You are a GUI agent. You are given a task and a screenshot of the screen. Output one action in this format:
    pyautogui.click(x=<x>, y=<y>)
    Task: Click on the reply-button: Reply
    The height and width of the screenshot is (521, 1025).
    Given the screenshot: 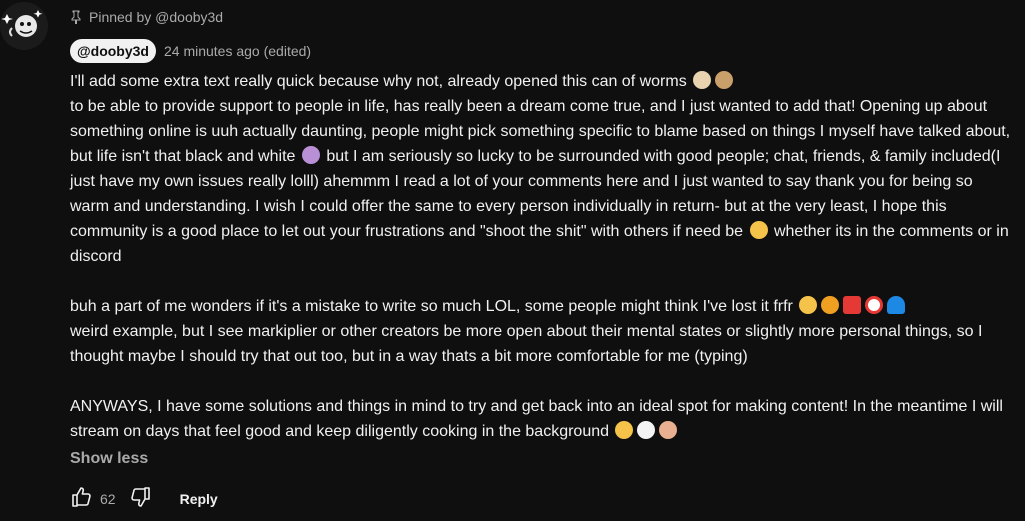 What is the action you would take?
    pyautogui.click(x=199, y=499)
    